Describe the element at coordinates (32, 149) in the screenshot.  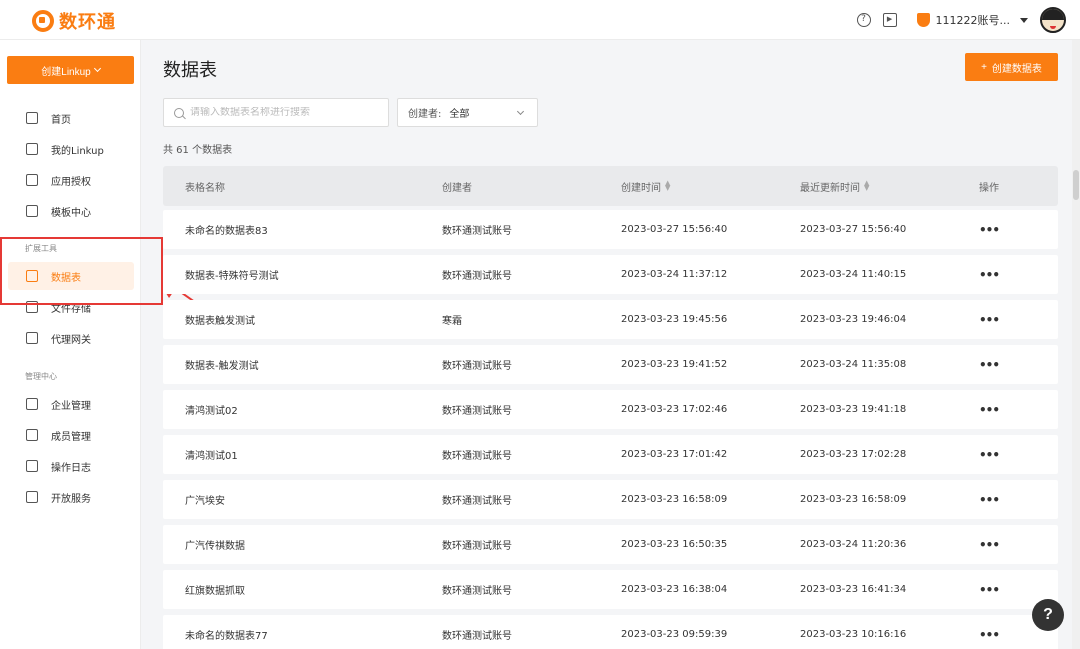
I see `layers-icon` at that location.